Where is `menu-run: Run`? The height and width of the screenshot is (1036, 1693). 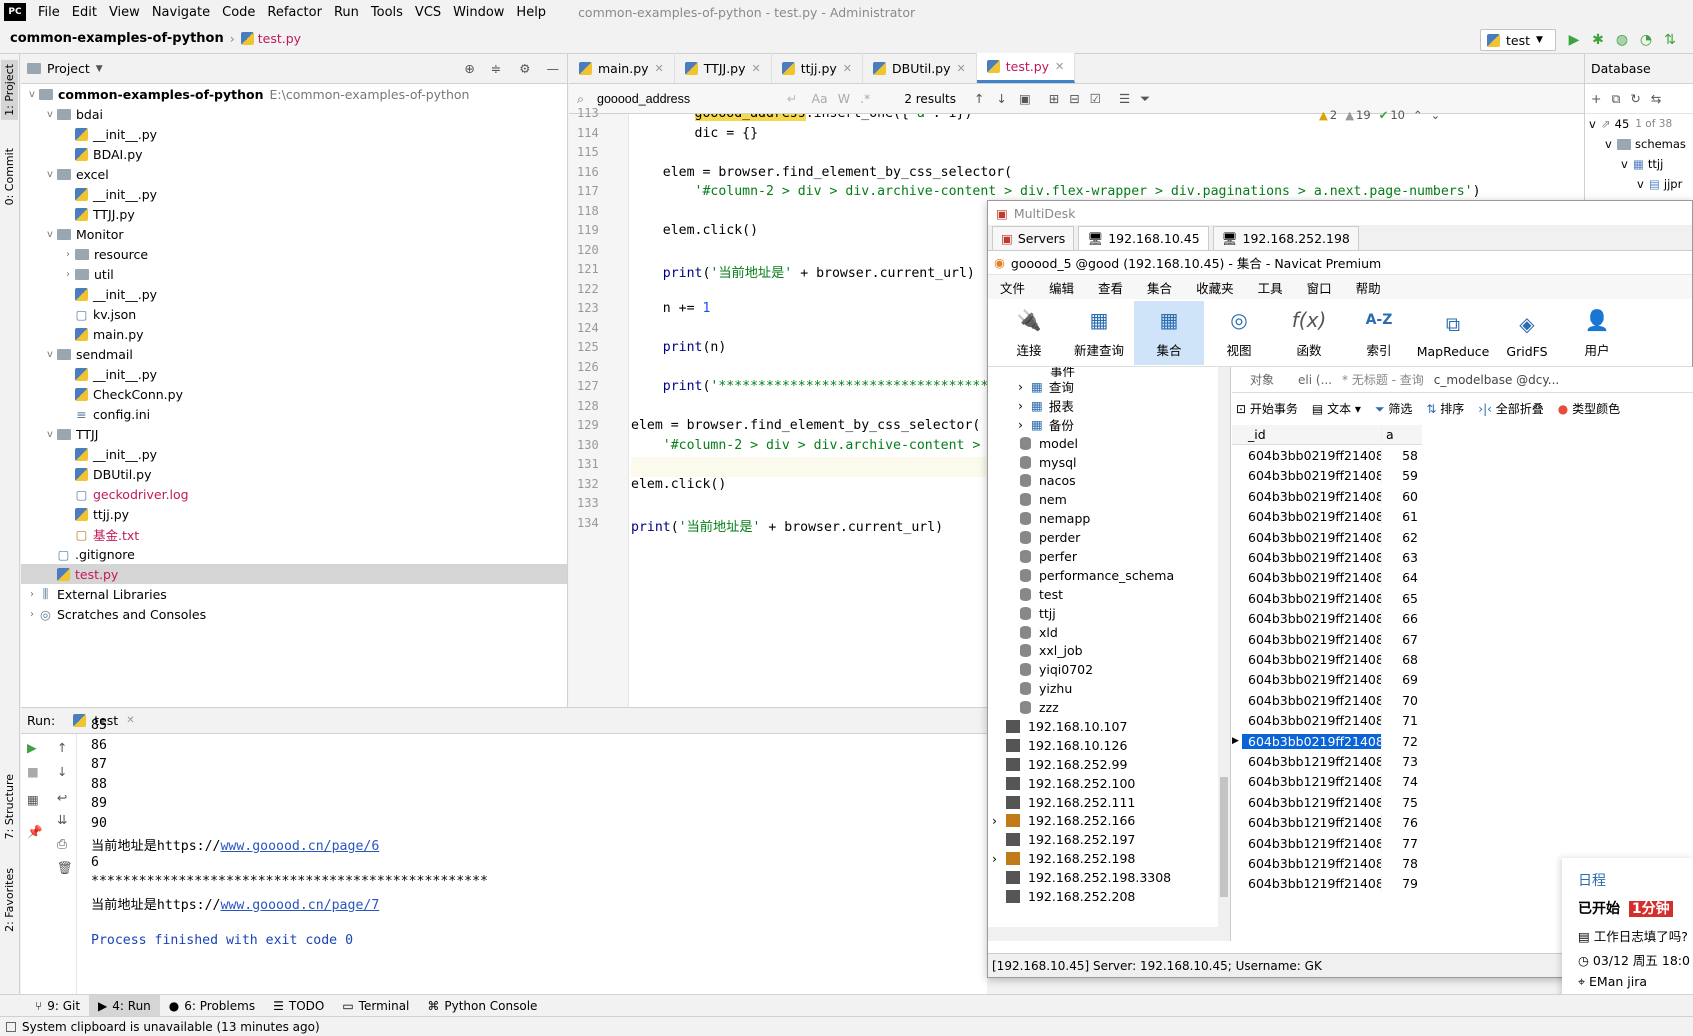
menu-run: Run is located at coordinates (346, 12).